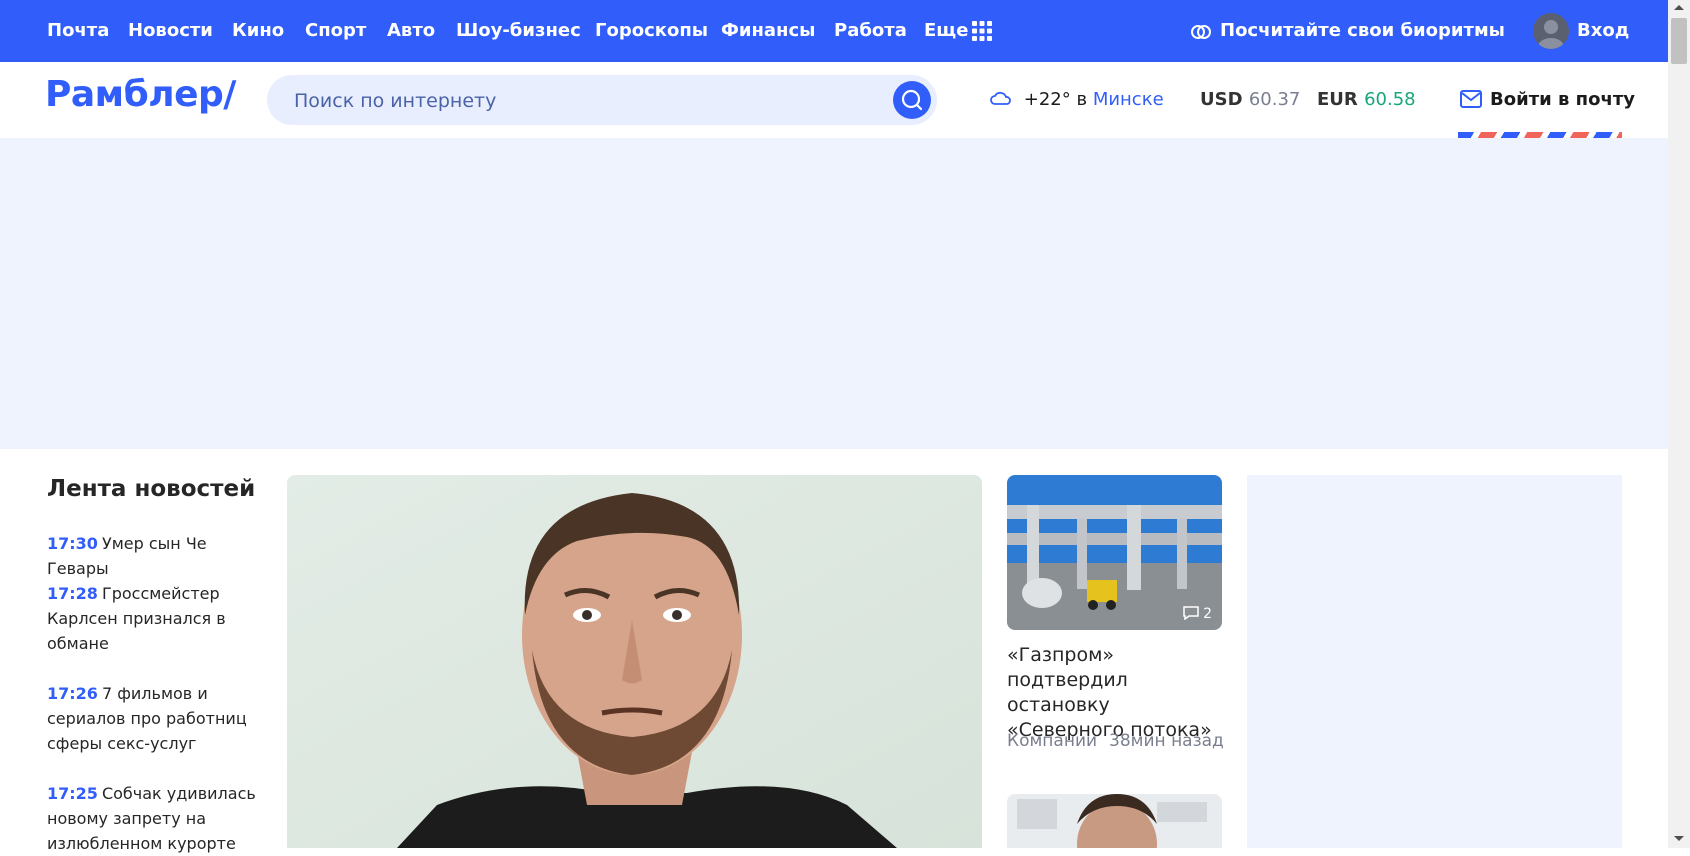  What do you see at coordinates (1603, 31) in the screenshot?
I see `login-link: Вход` at bounding box center [1603, 31].